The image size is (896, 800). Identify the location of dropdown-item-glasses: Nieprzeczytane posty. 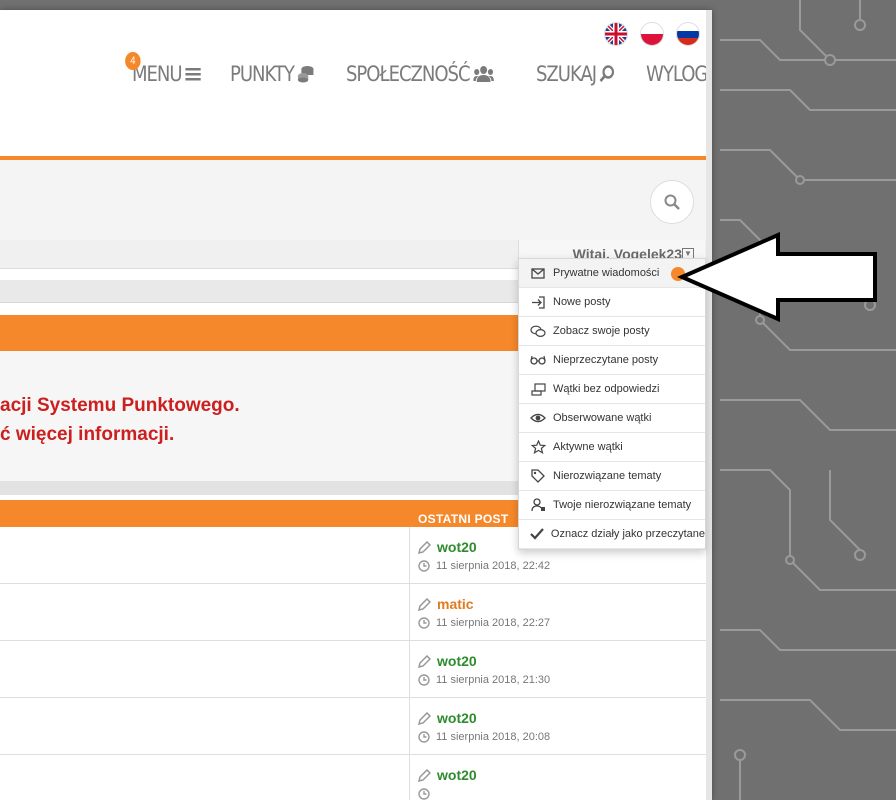
(612, 360).